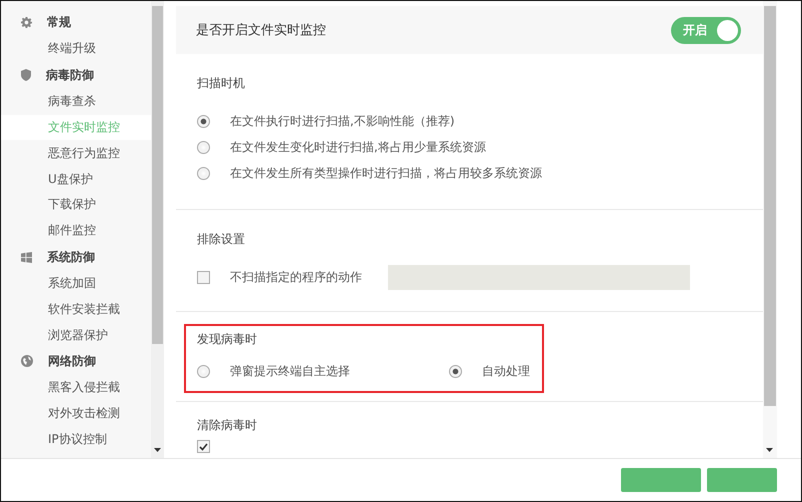  I want to click on sidebar-item: 恶意行为监控, so click(76, 153).